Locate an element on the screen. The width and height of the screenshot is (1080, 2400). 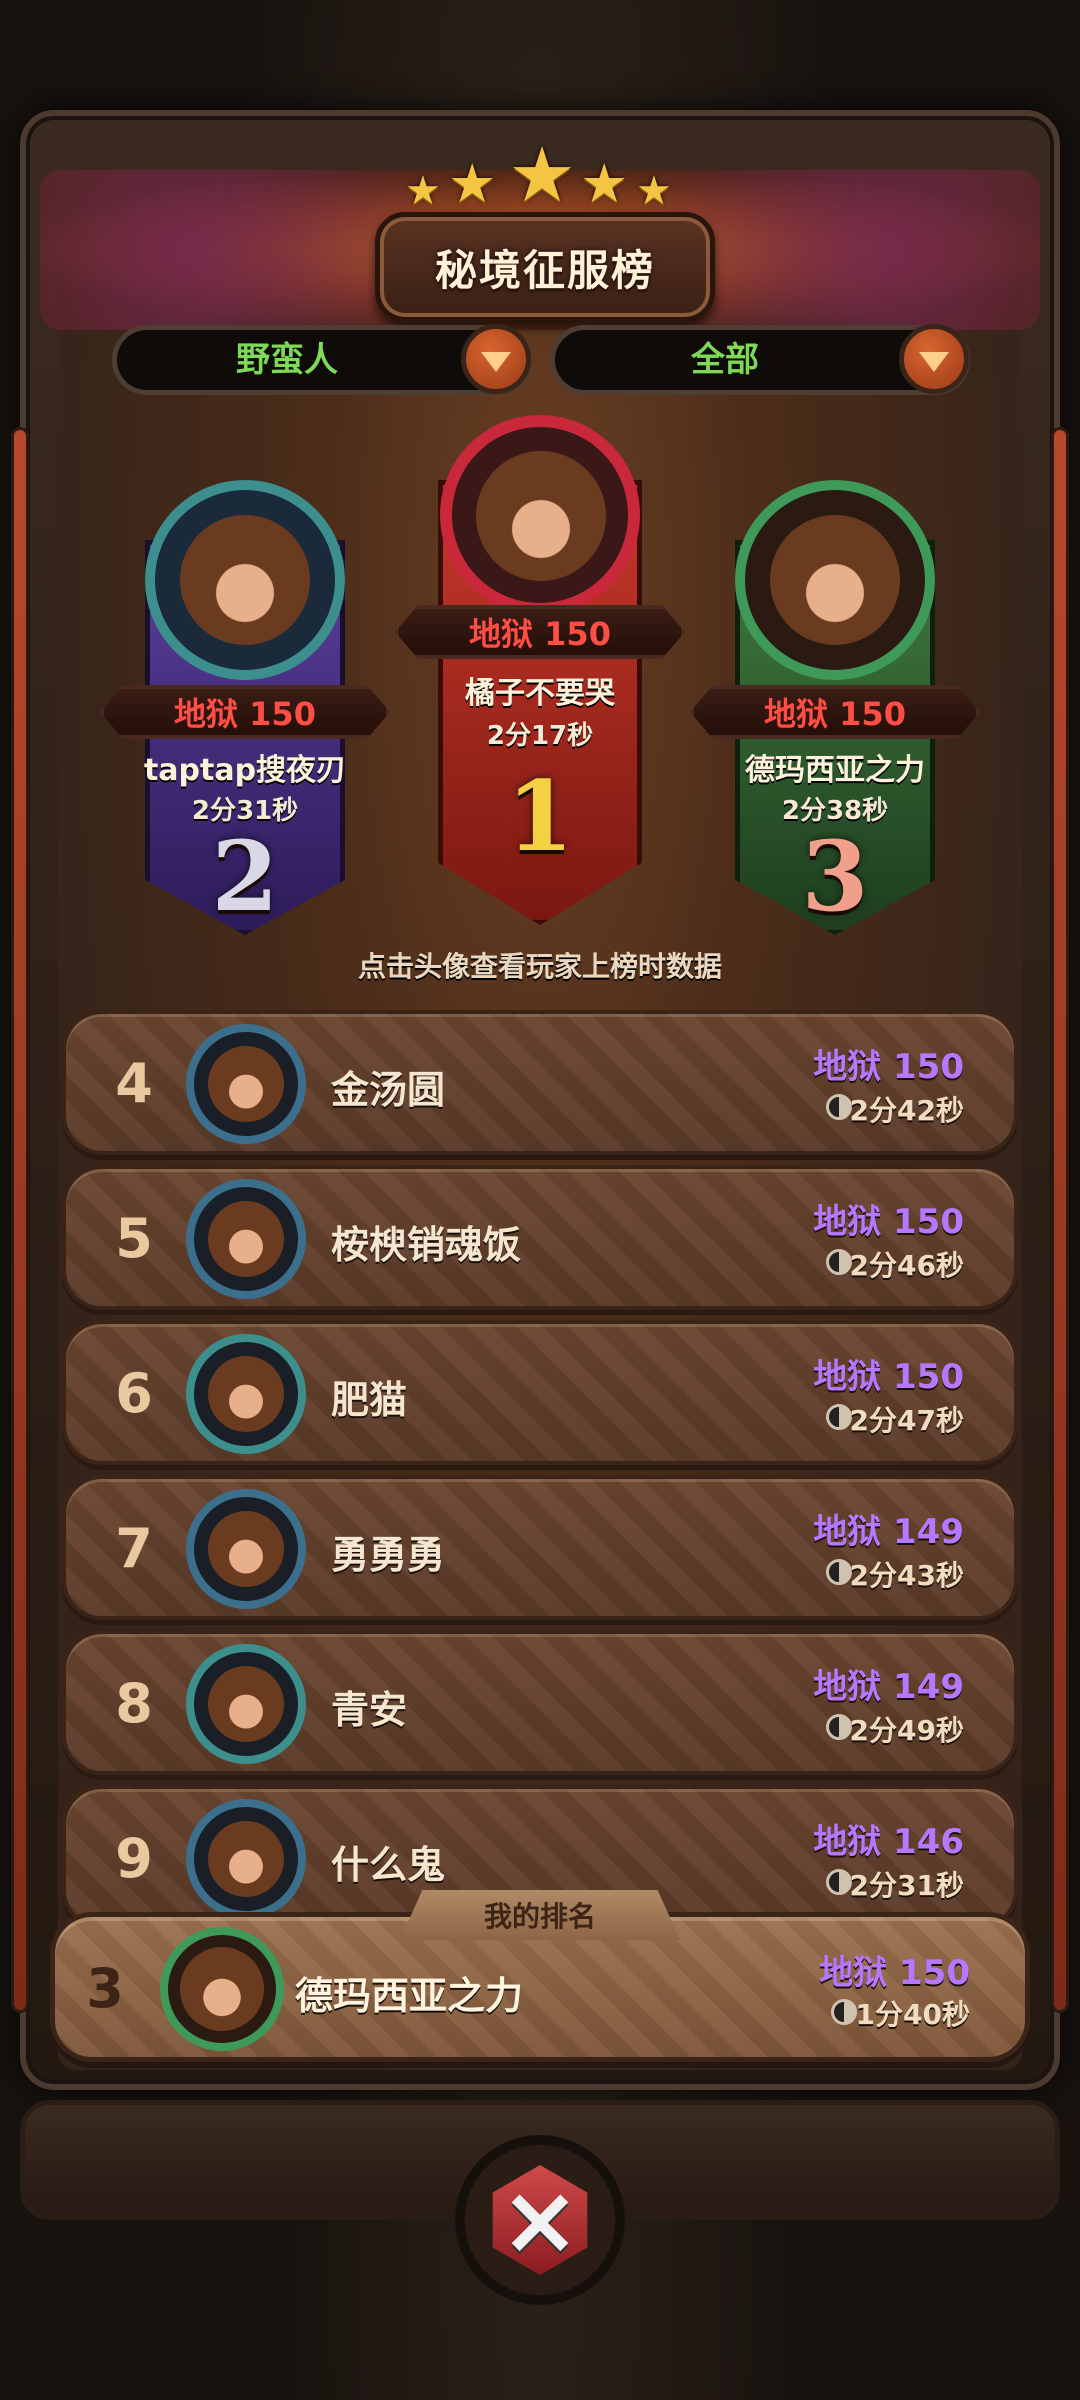
podium-name-1: 橘子不要哭 is located at coordinates (540, 693).